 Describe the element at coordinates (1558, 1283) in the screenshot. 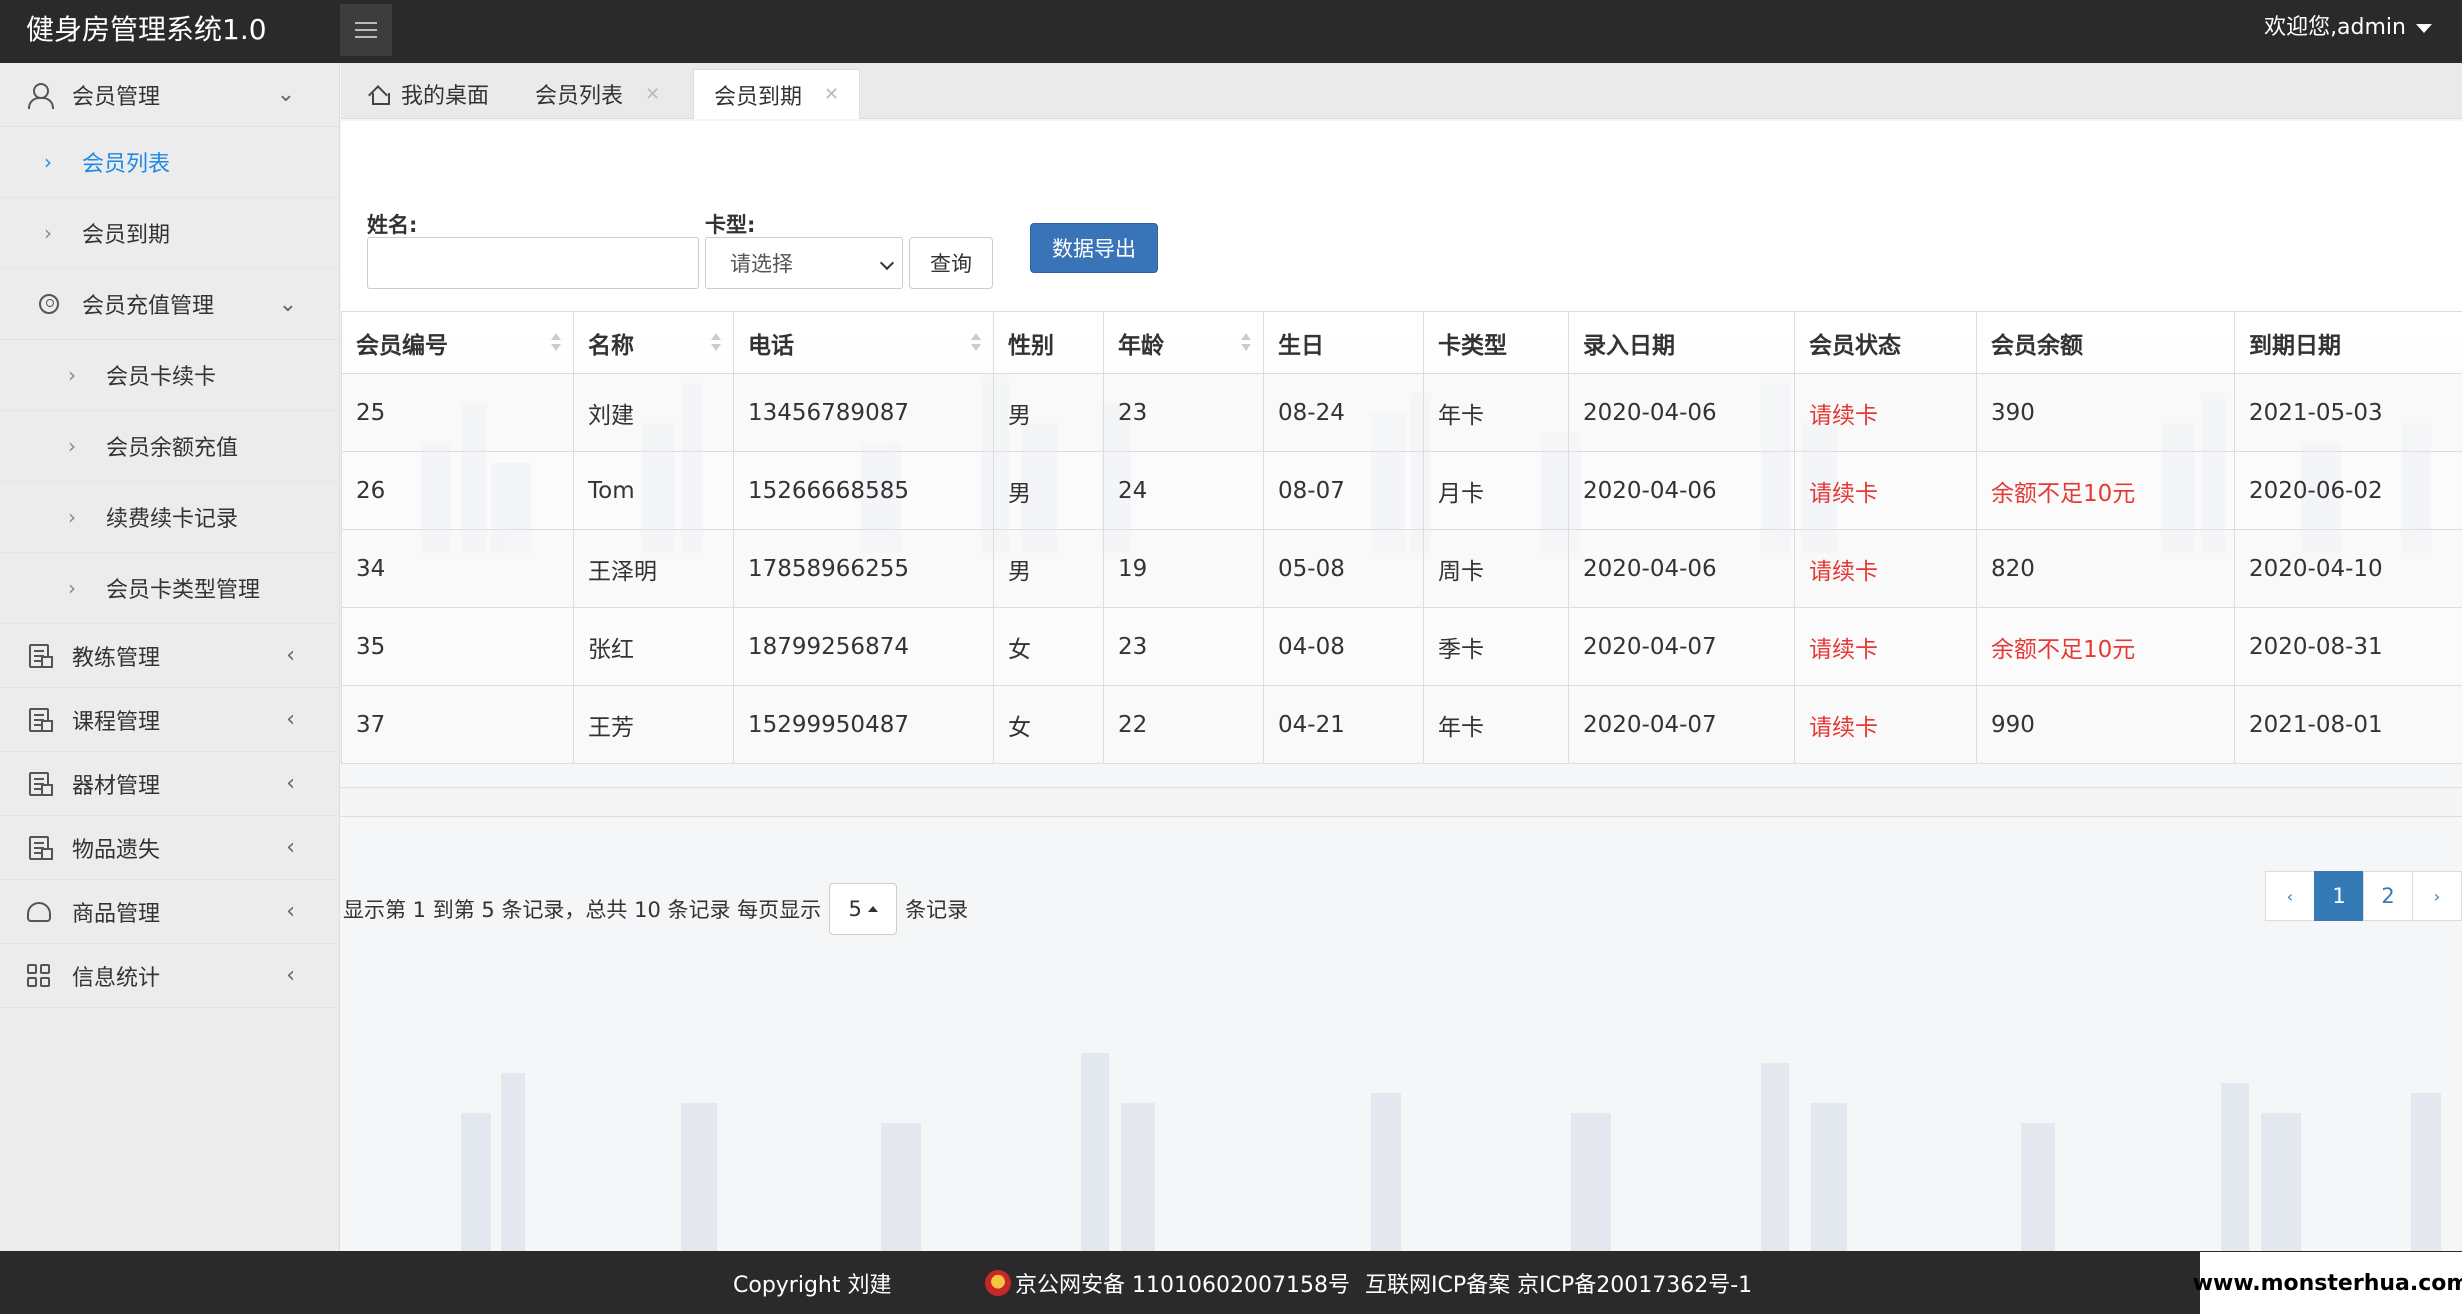

I see `icp-record-link: 互联网ICP备案 京ICP备20017362号-1` at that location.